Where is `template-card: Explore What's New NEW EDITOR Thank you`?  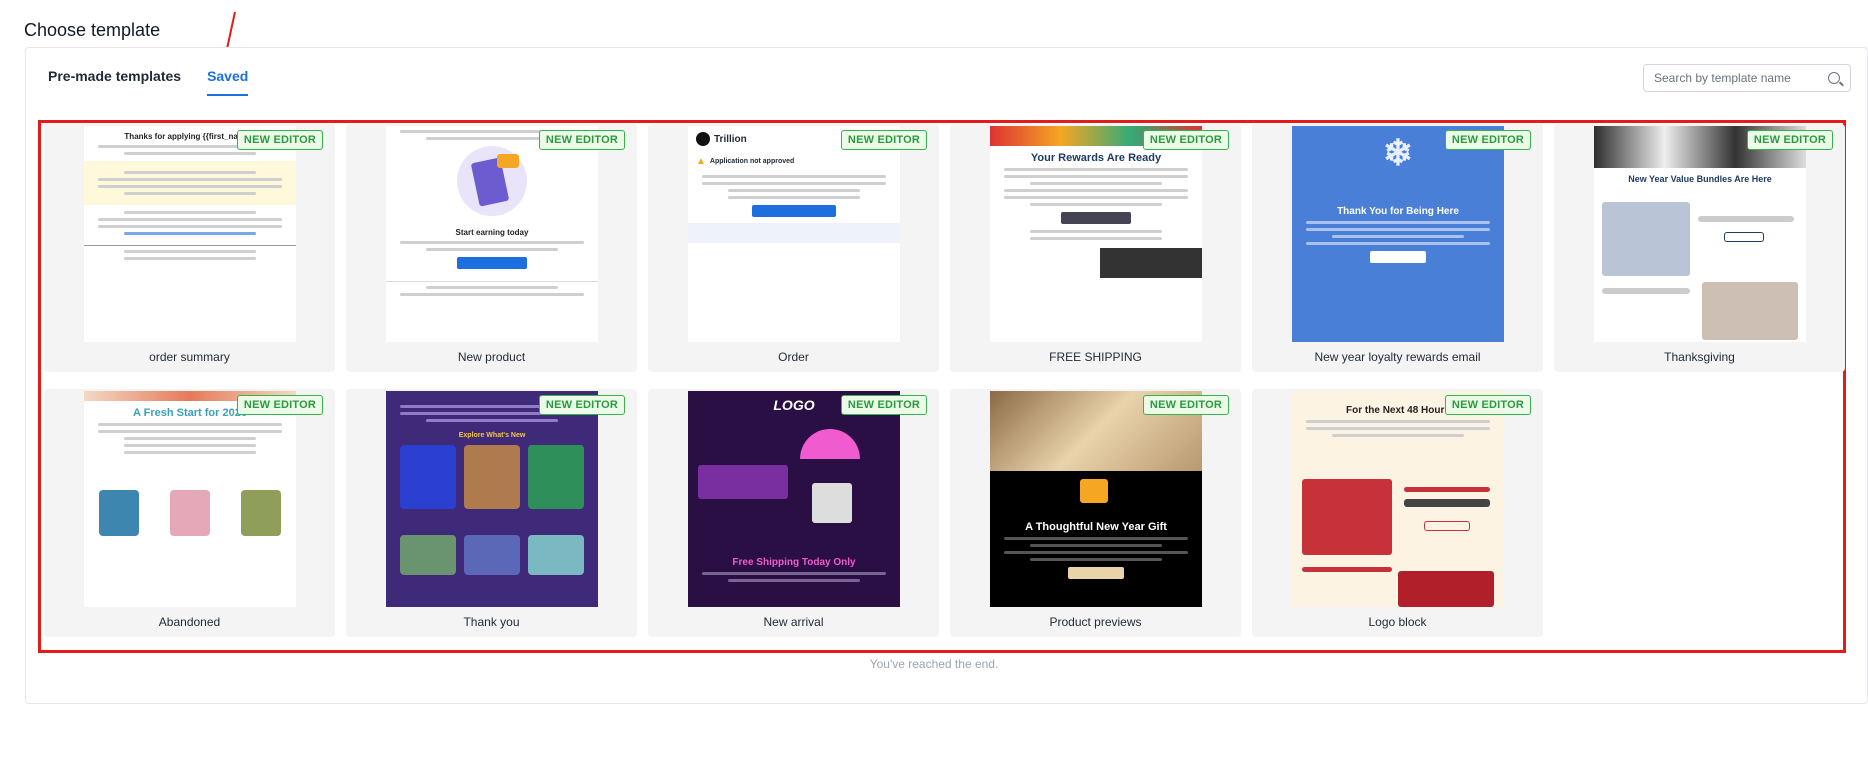
template-card: Explore What's New NEW EDITOR Thank you is located at coordinates (491, 513).